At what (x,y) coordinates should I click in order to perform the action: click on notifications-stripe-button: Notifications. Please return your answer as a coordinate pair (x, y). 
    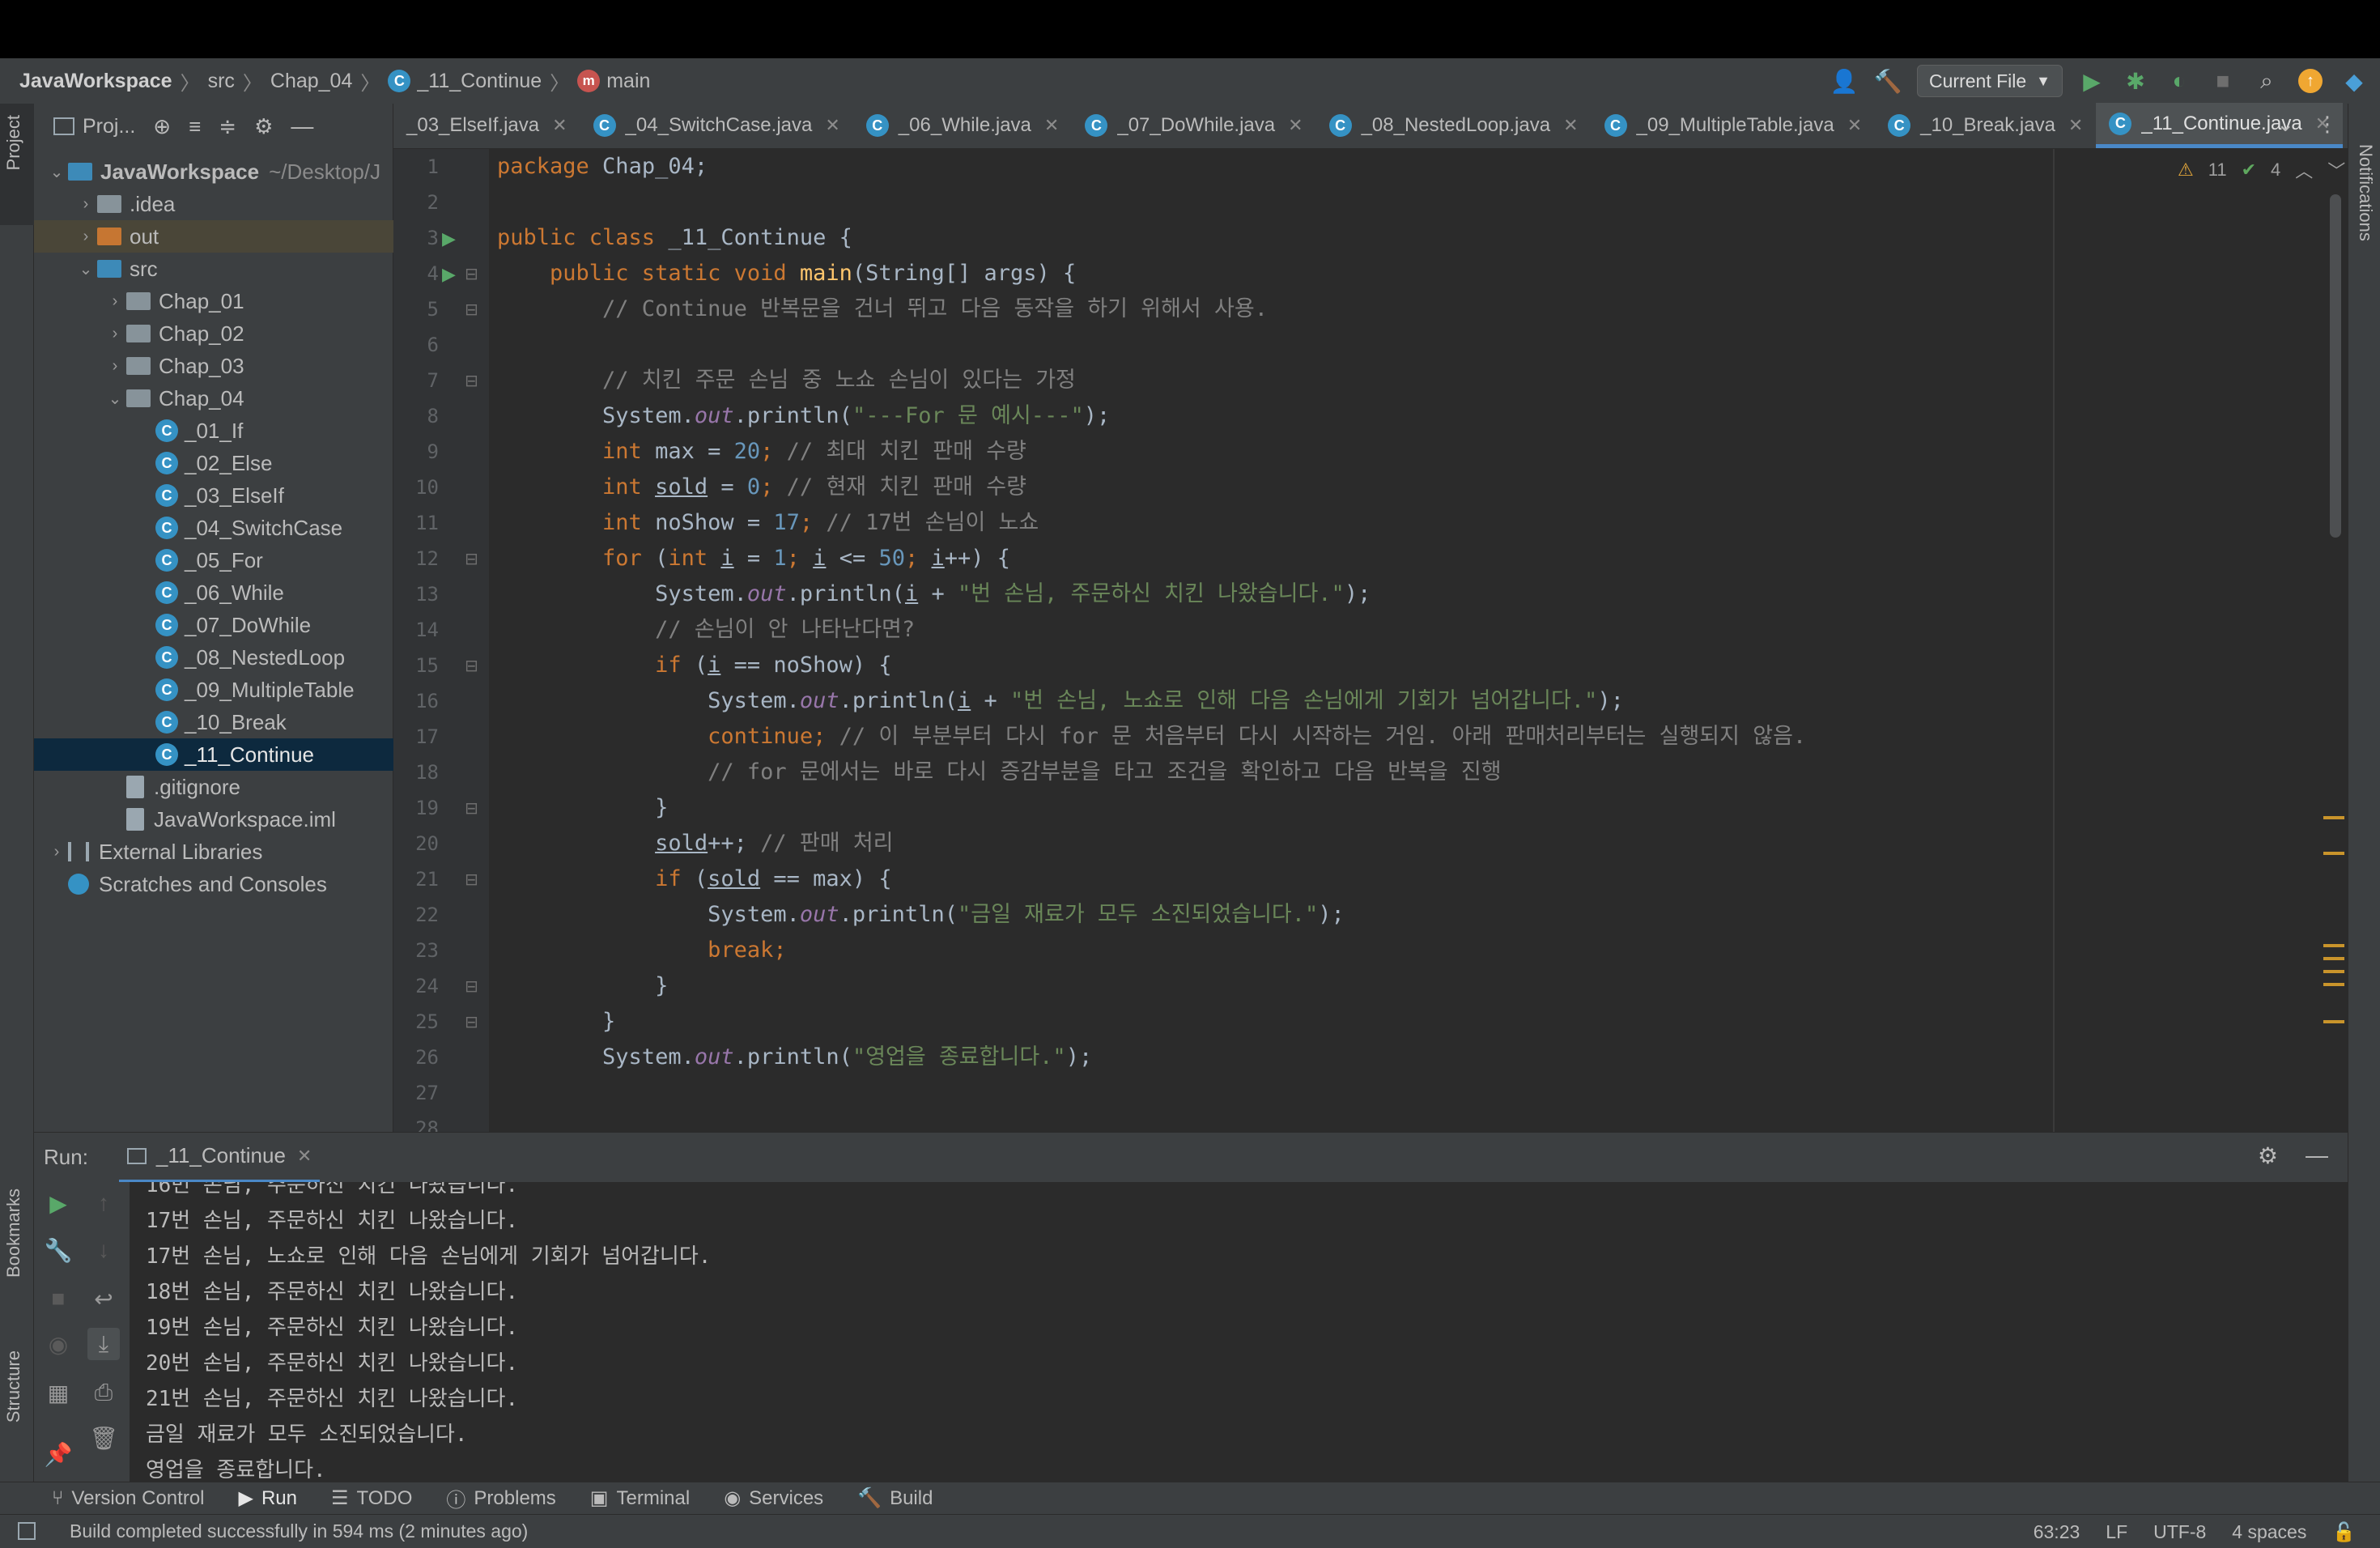
    Looking at the image, I should click on (2365, 192).